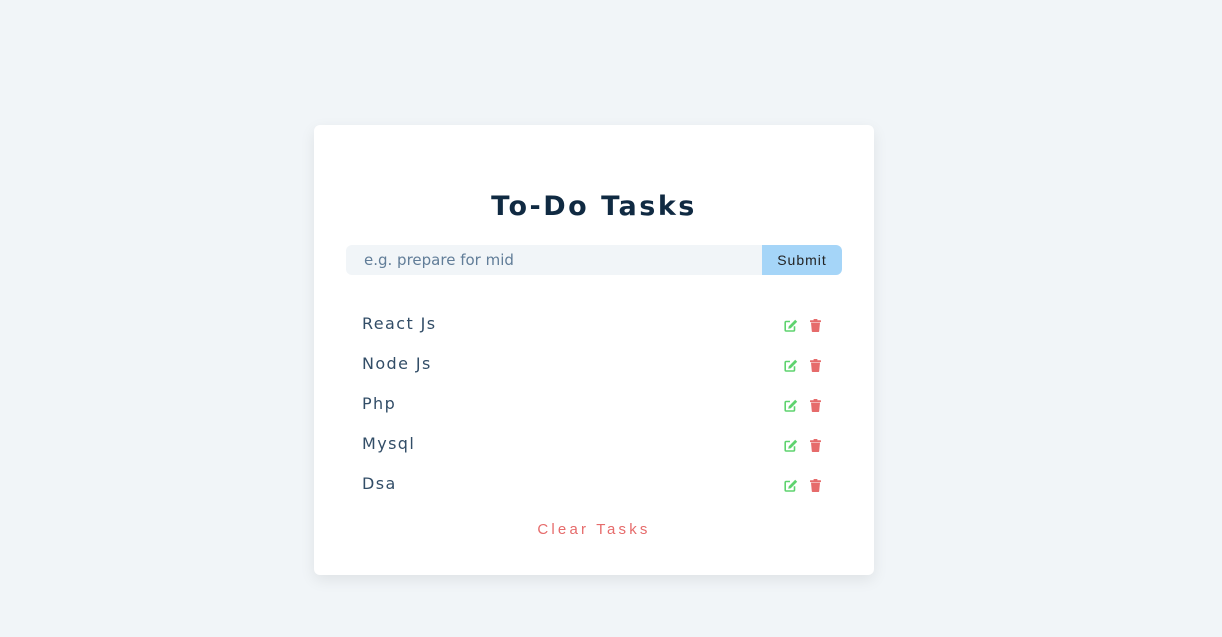 The height and width of the screenshot is (637, 1222). Describe the element at coordinates (594, 445) in the screenshot. I see `task-item: Mysql` at that location.